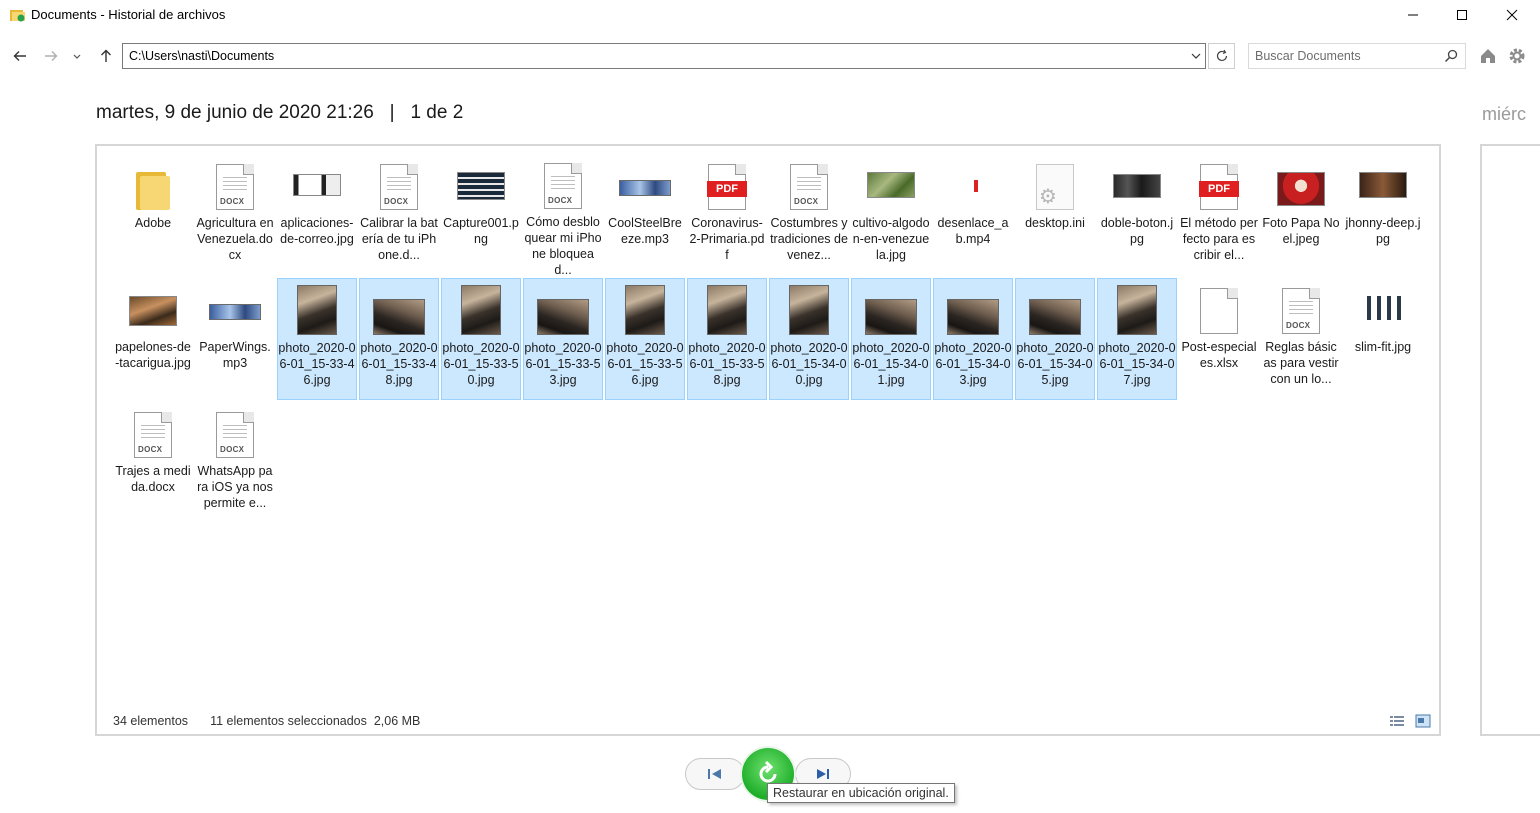  Describe the element at coordinates (891, 339) in the screenshot. I see `file-item: photo_2020-06-01_15-34-01.jpg` at that location.